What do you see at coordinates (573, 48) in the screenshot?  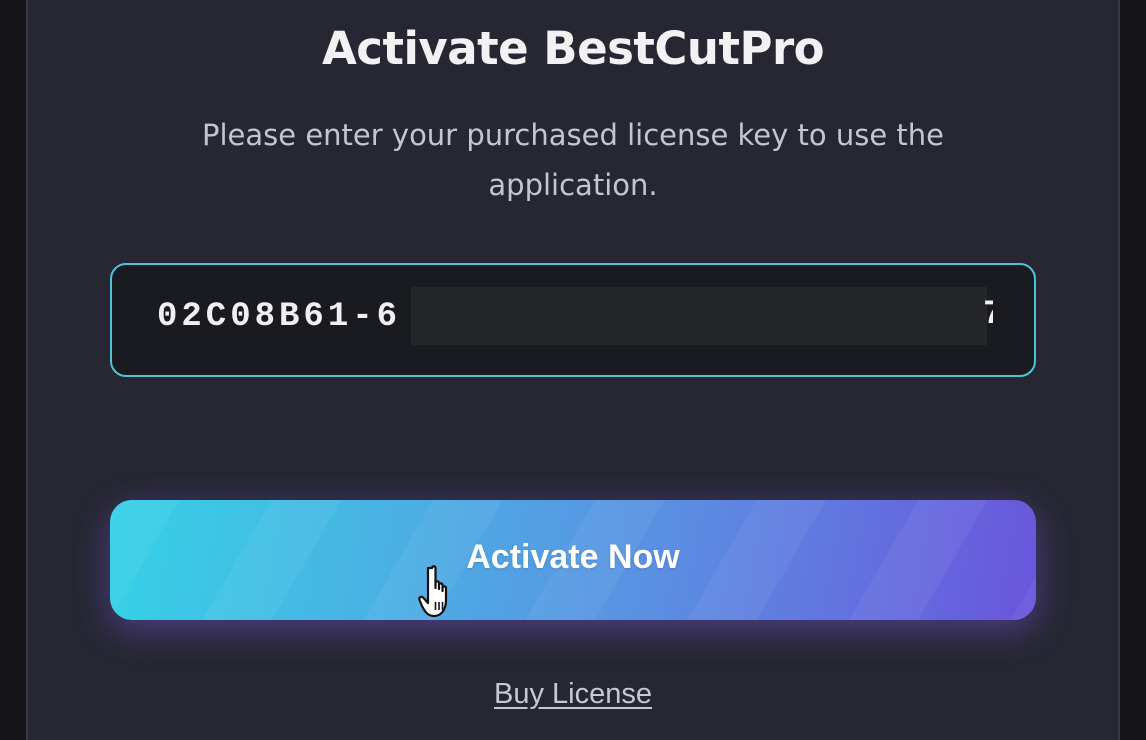 I see `dialog-title: Activate BestCutPro` at bounding box center [573, 48].